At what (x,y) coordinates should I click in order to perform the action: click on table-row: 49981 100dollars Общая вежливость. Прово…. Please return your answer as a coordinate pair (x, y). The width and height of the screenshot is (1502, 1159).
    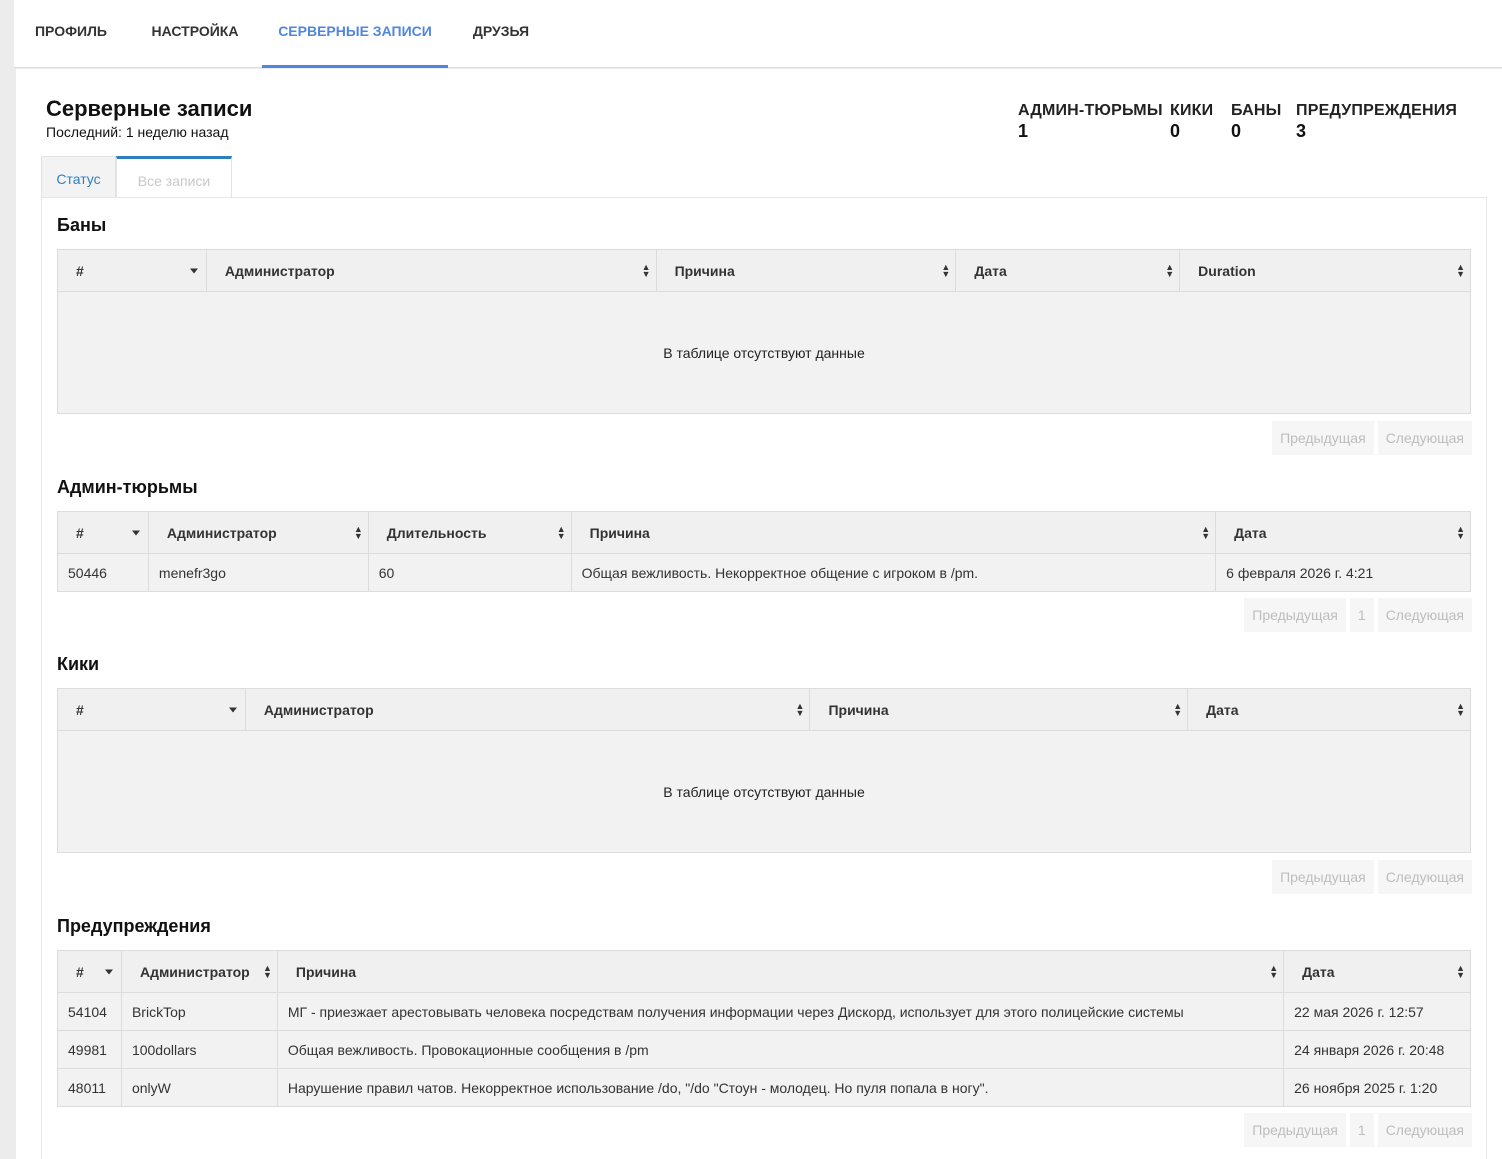
    Looking at the image, I should click on (764, 1049).